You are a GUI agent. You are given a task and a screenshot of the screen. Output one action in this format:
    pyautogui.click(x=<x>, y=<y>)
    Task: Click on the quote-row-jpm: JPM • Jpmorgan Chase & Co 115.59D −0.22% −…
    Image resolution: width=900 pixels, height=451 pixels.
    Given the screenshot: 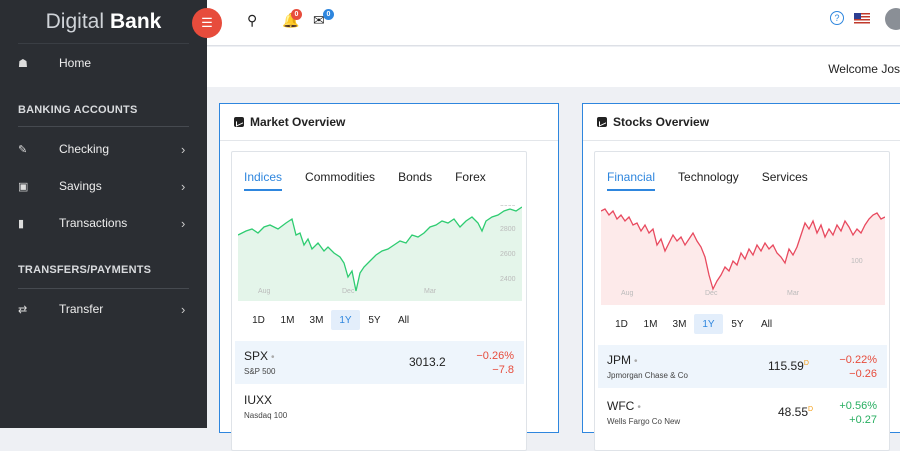 What is the action you would take?
    pyautogui.click(x=742, y=366)
    